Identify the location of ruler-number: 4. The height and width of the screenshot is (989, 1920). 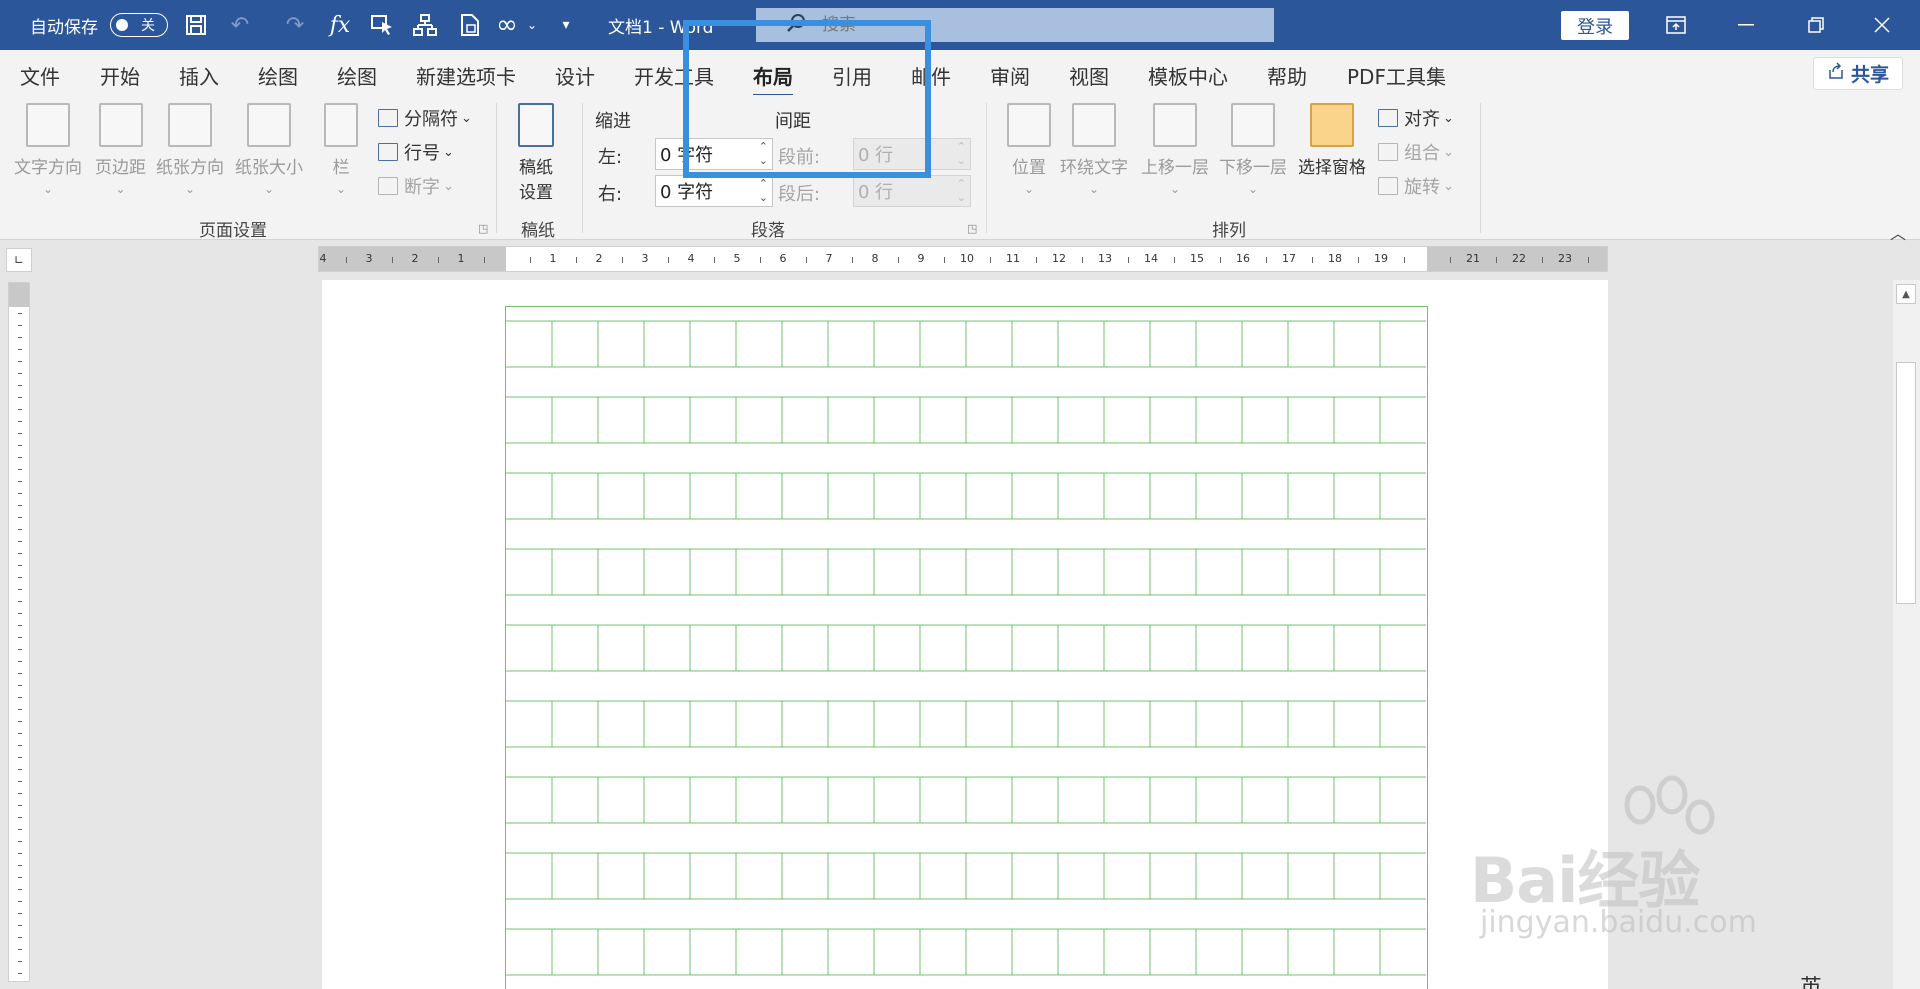
(323, 258).